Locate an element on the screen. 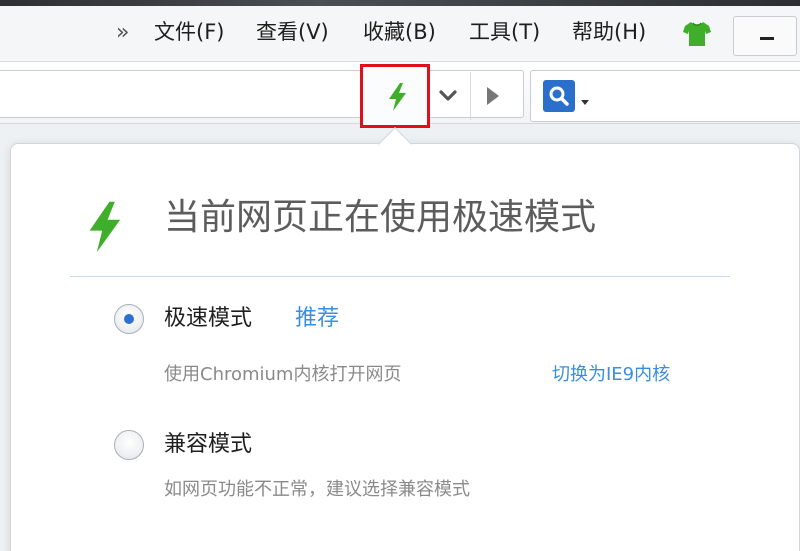  search-box is located at coordinates (665, 96).